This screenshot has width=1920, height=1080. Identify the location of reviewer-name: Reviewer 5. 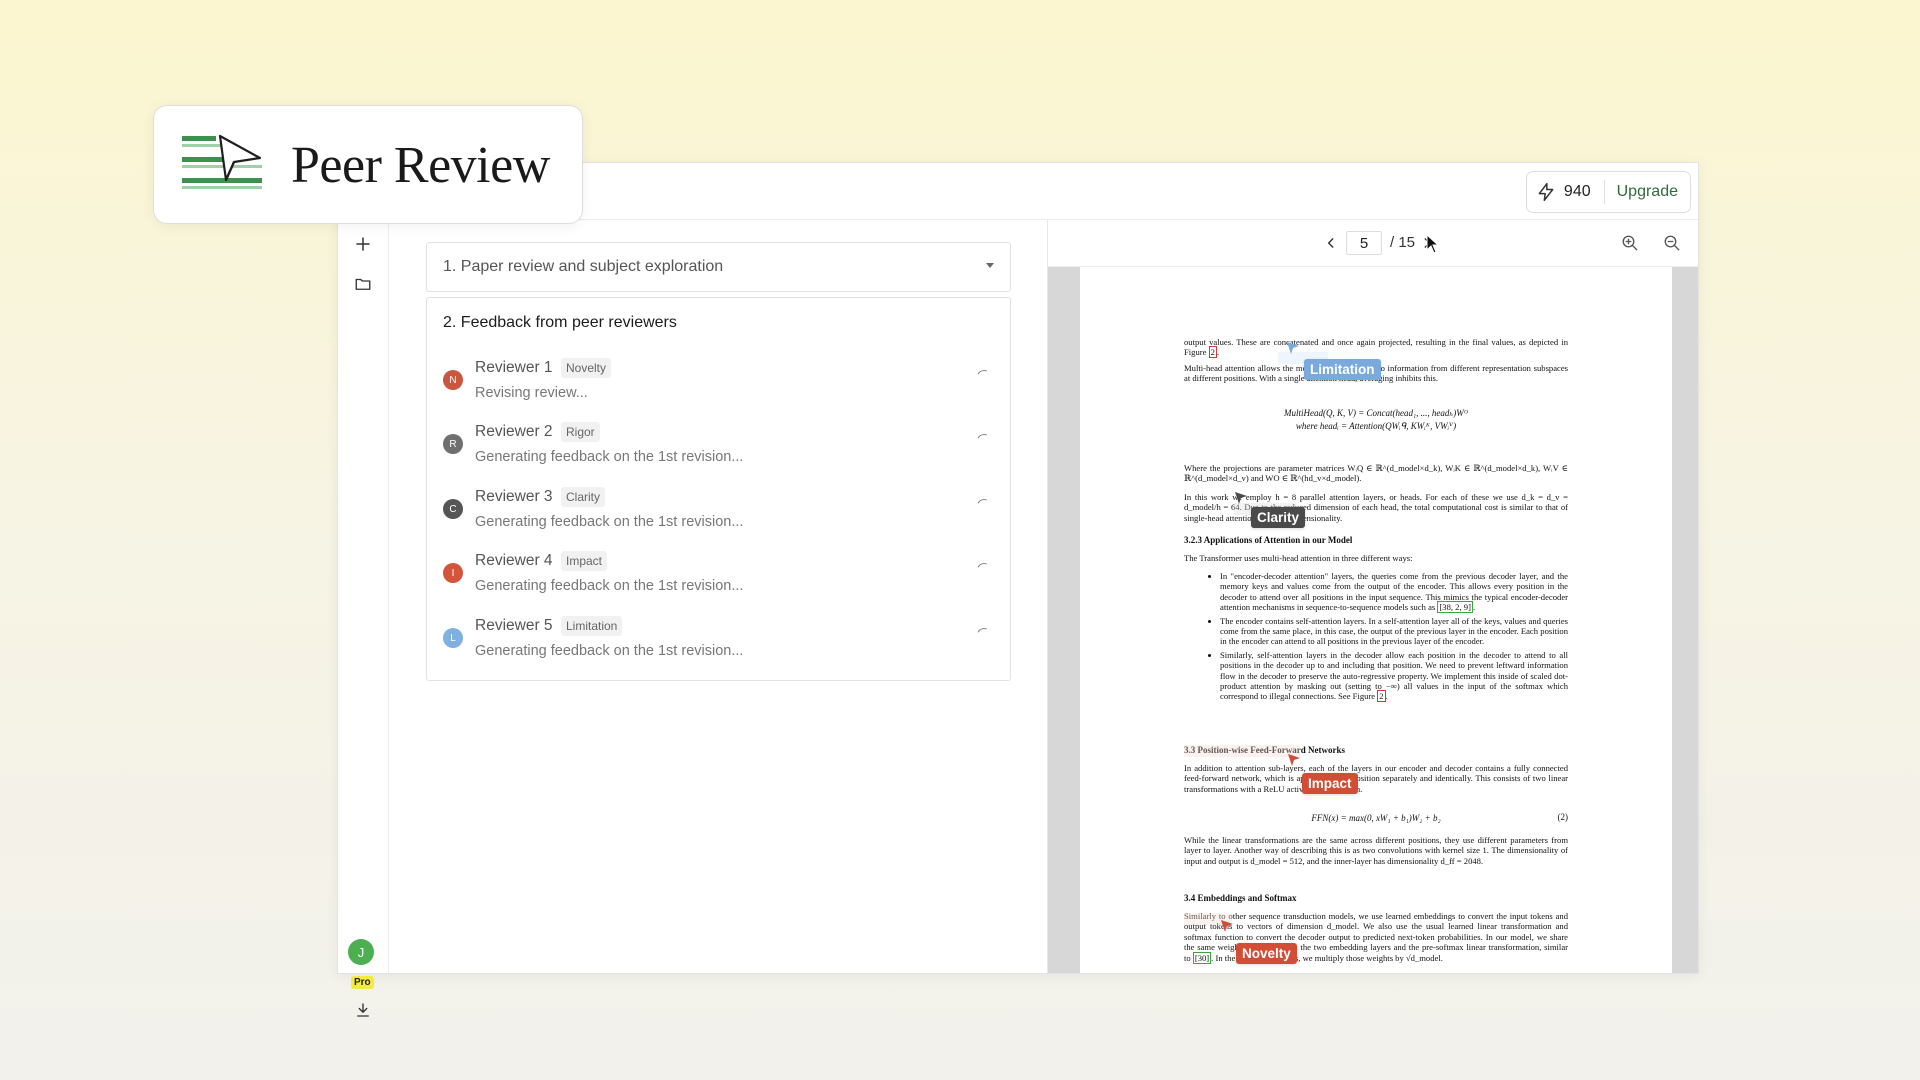
(514, 625).